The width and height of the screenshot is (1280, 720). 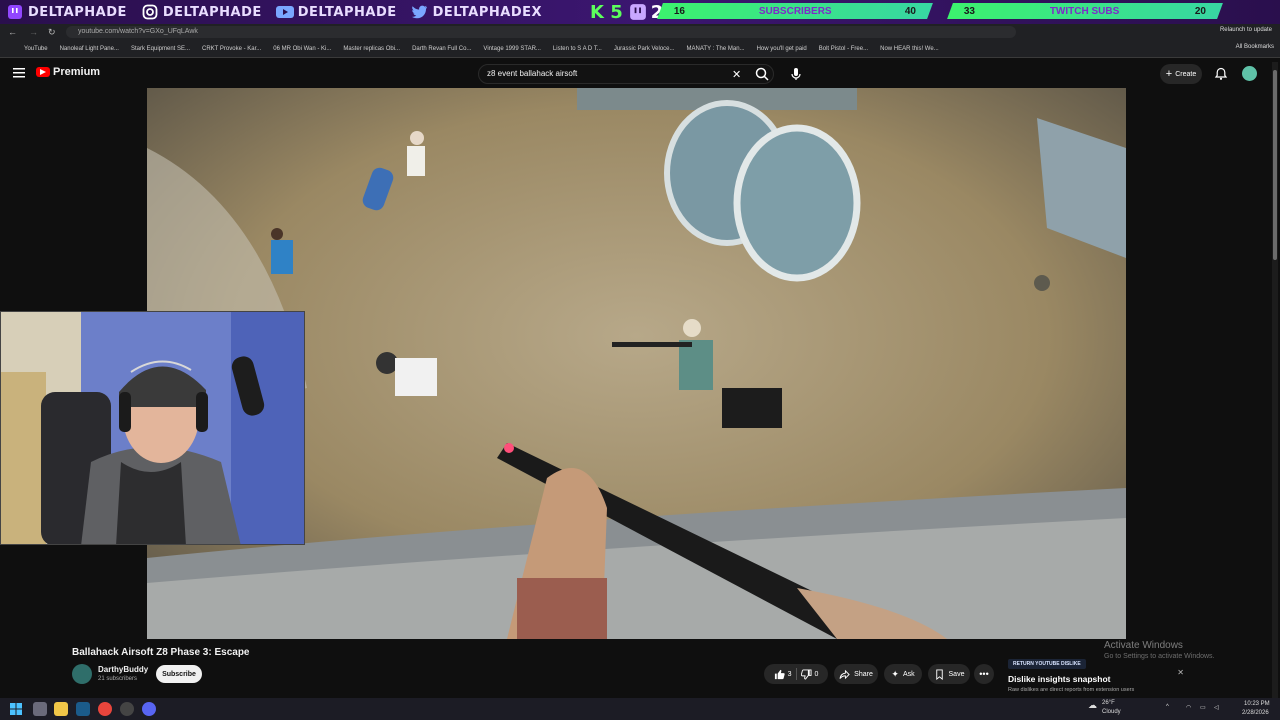 I want to click on thumbs-up-icon, so click(x=779, y=674).